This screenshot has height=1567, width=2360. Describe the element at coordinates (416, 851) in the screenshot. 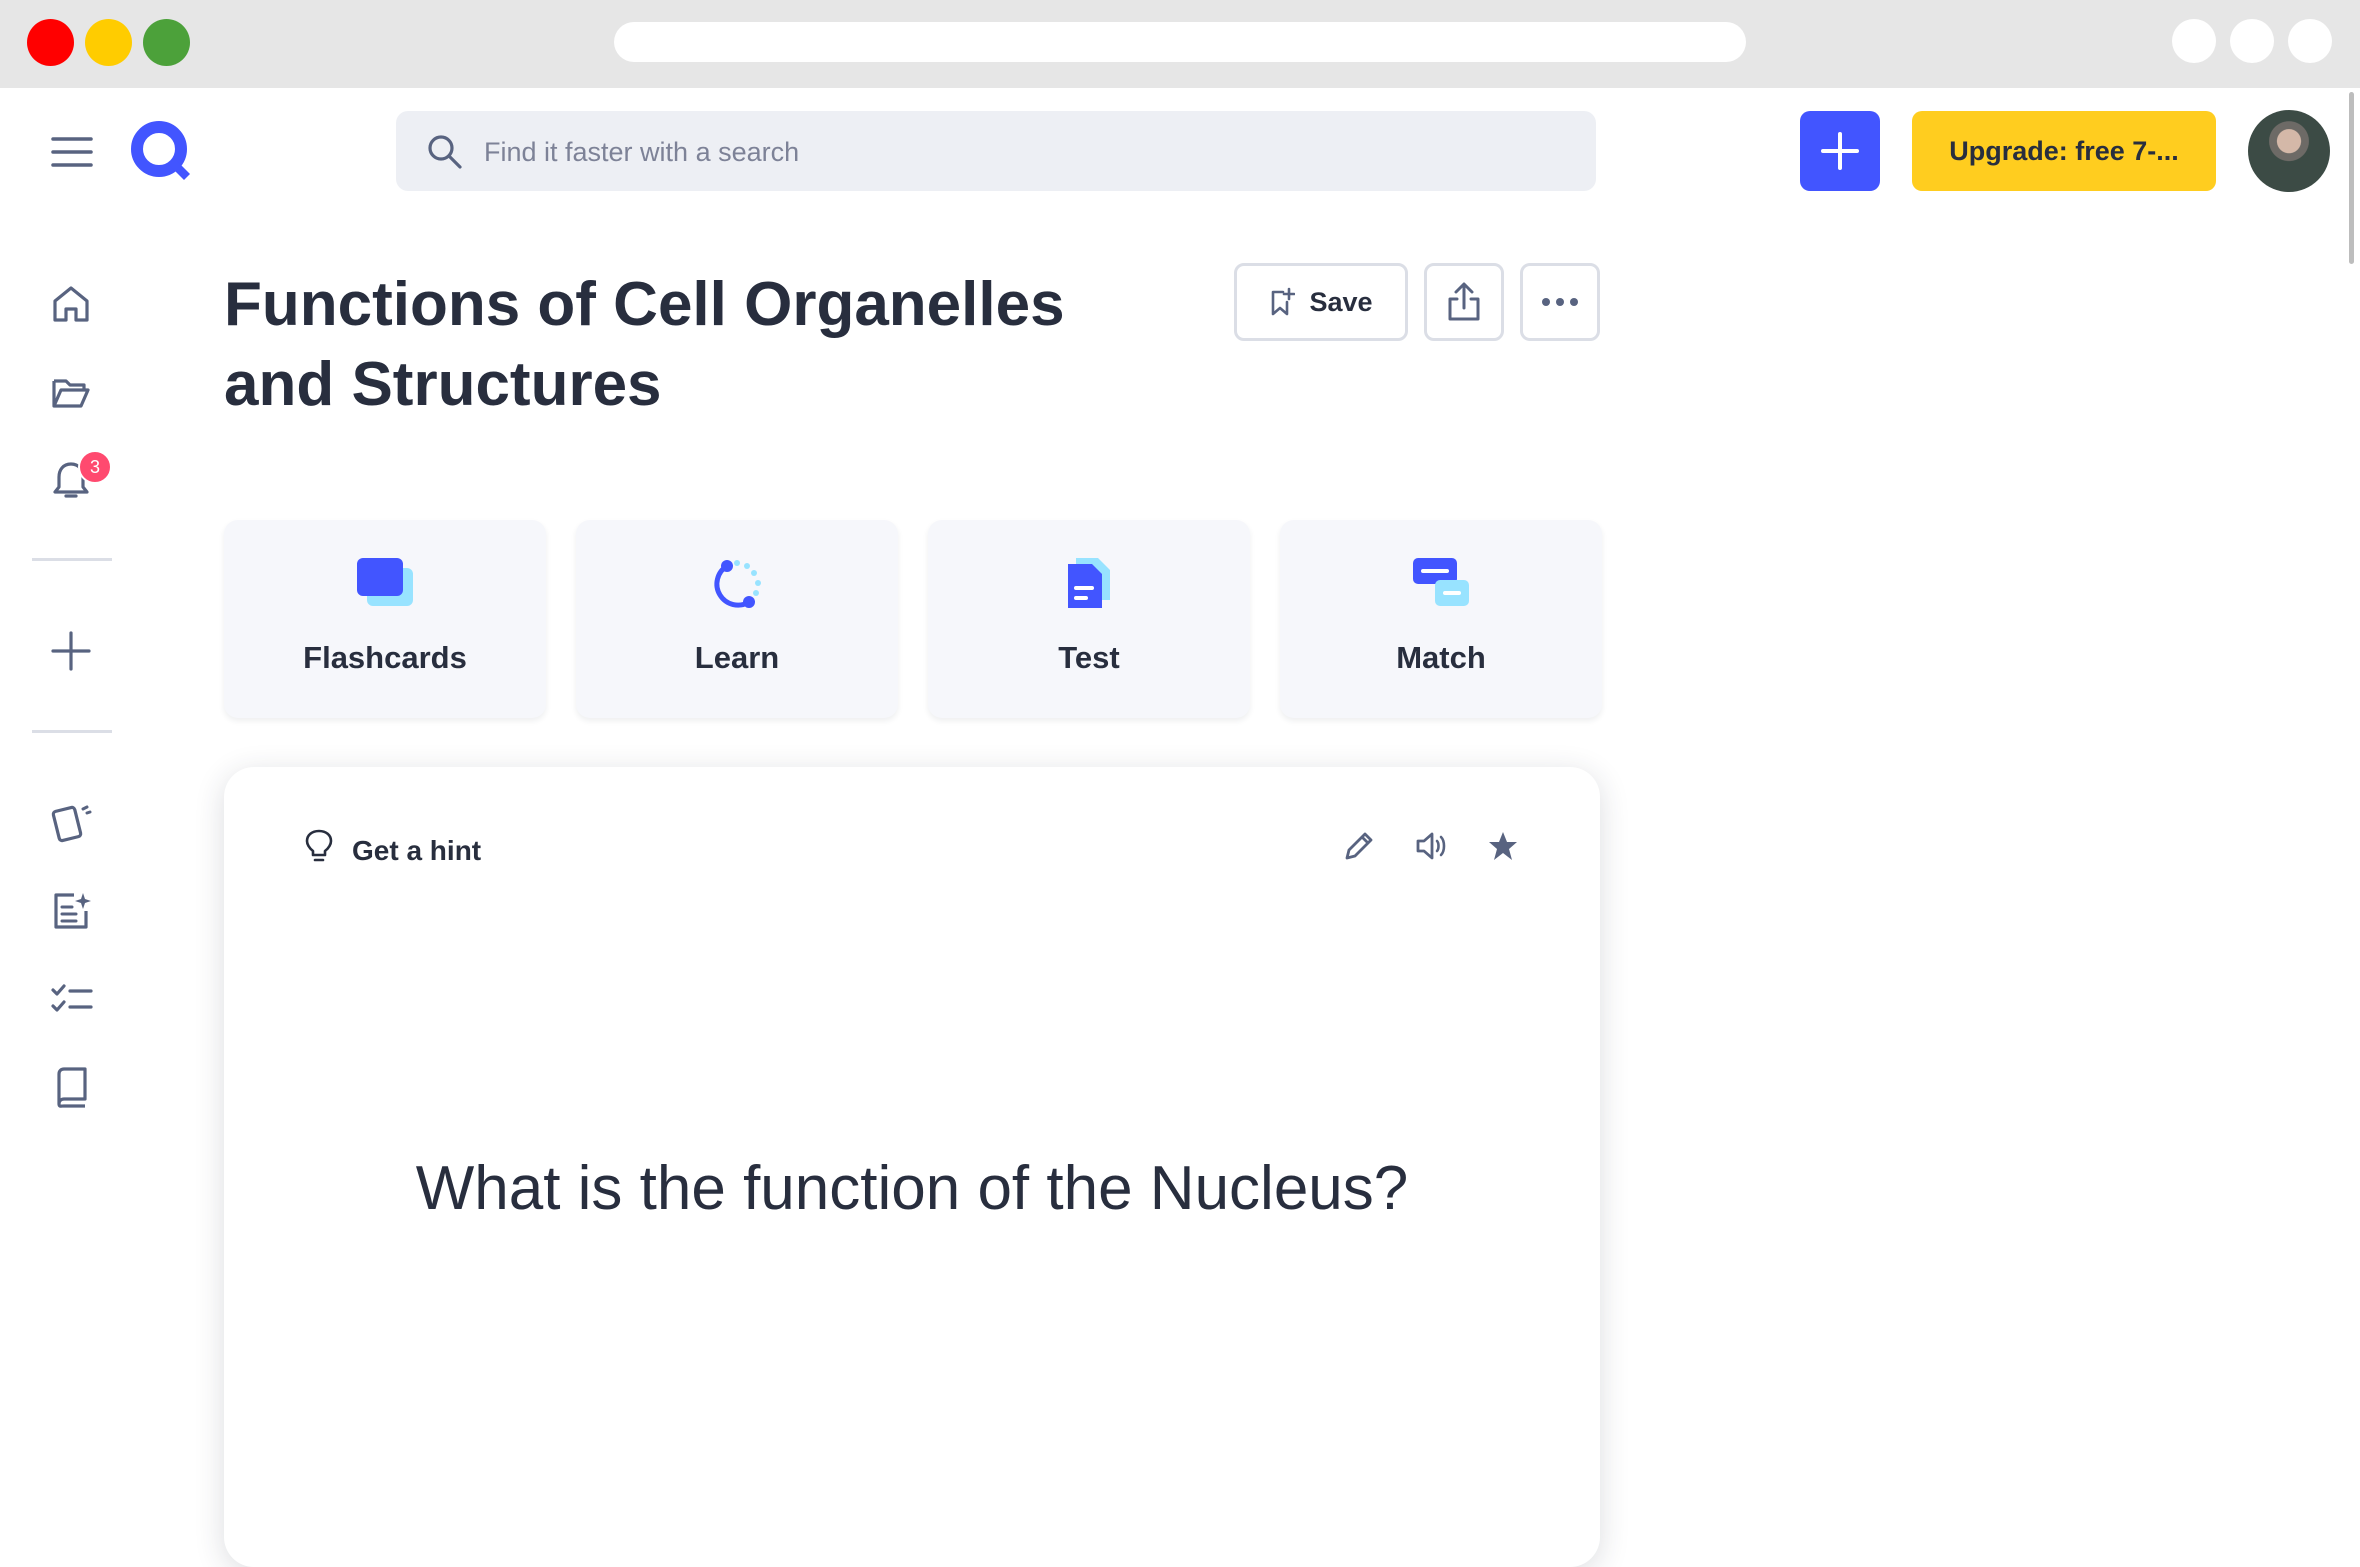

I see `hint-label: Get a hint` at that location.